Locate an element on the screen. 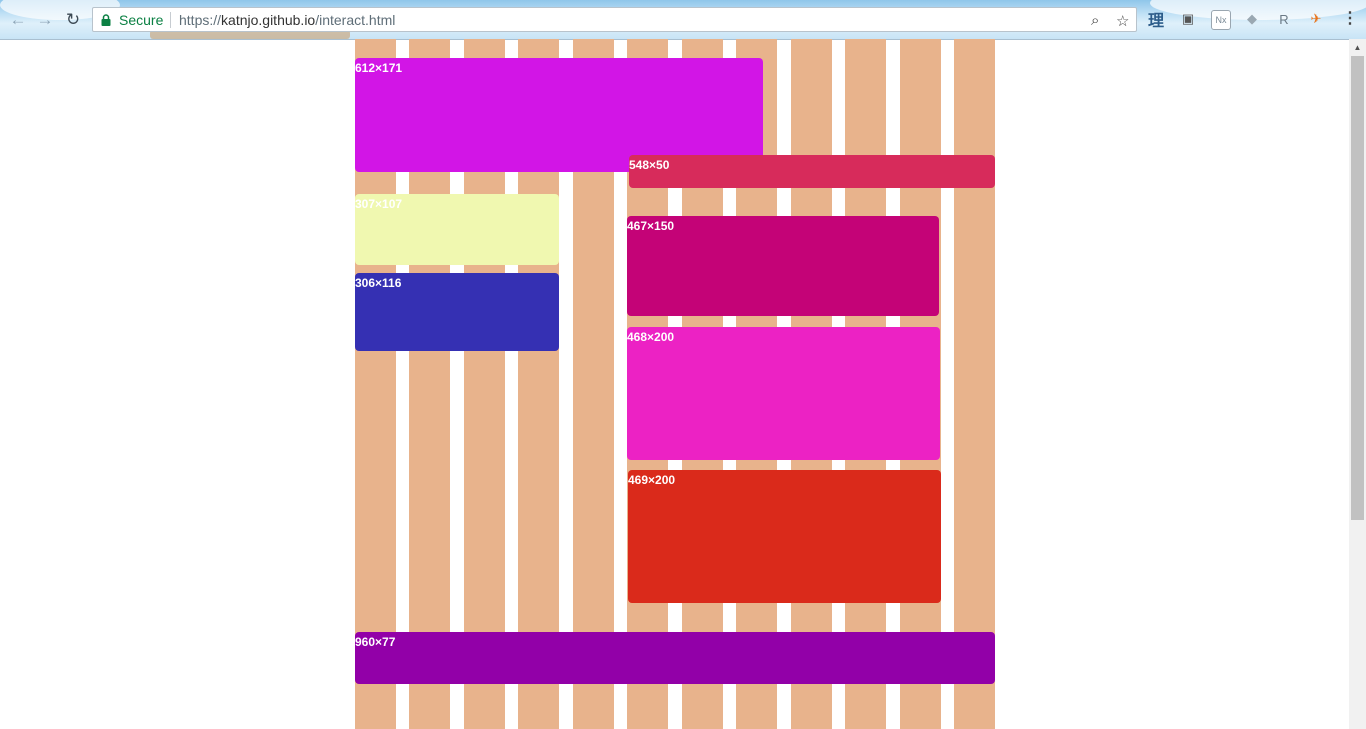  back-arrow-icon: ← is located at coordinates (18, 19).